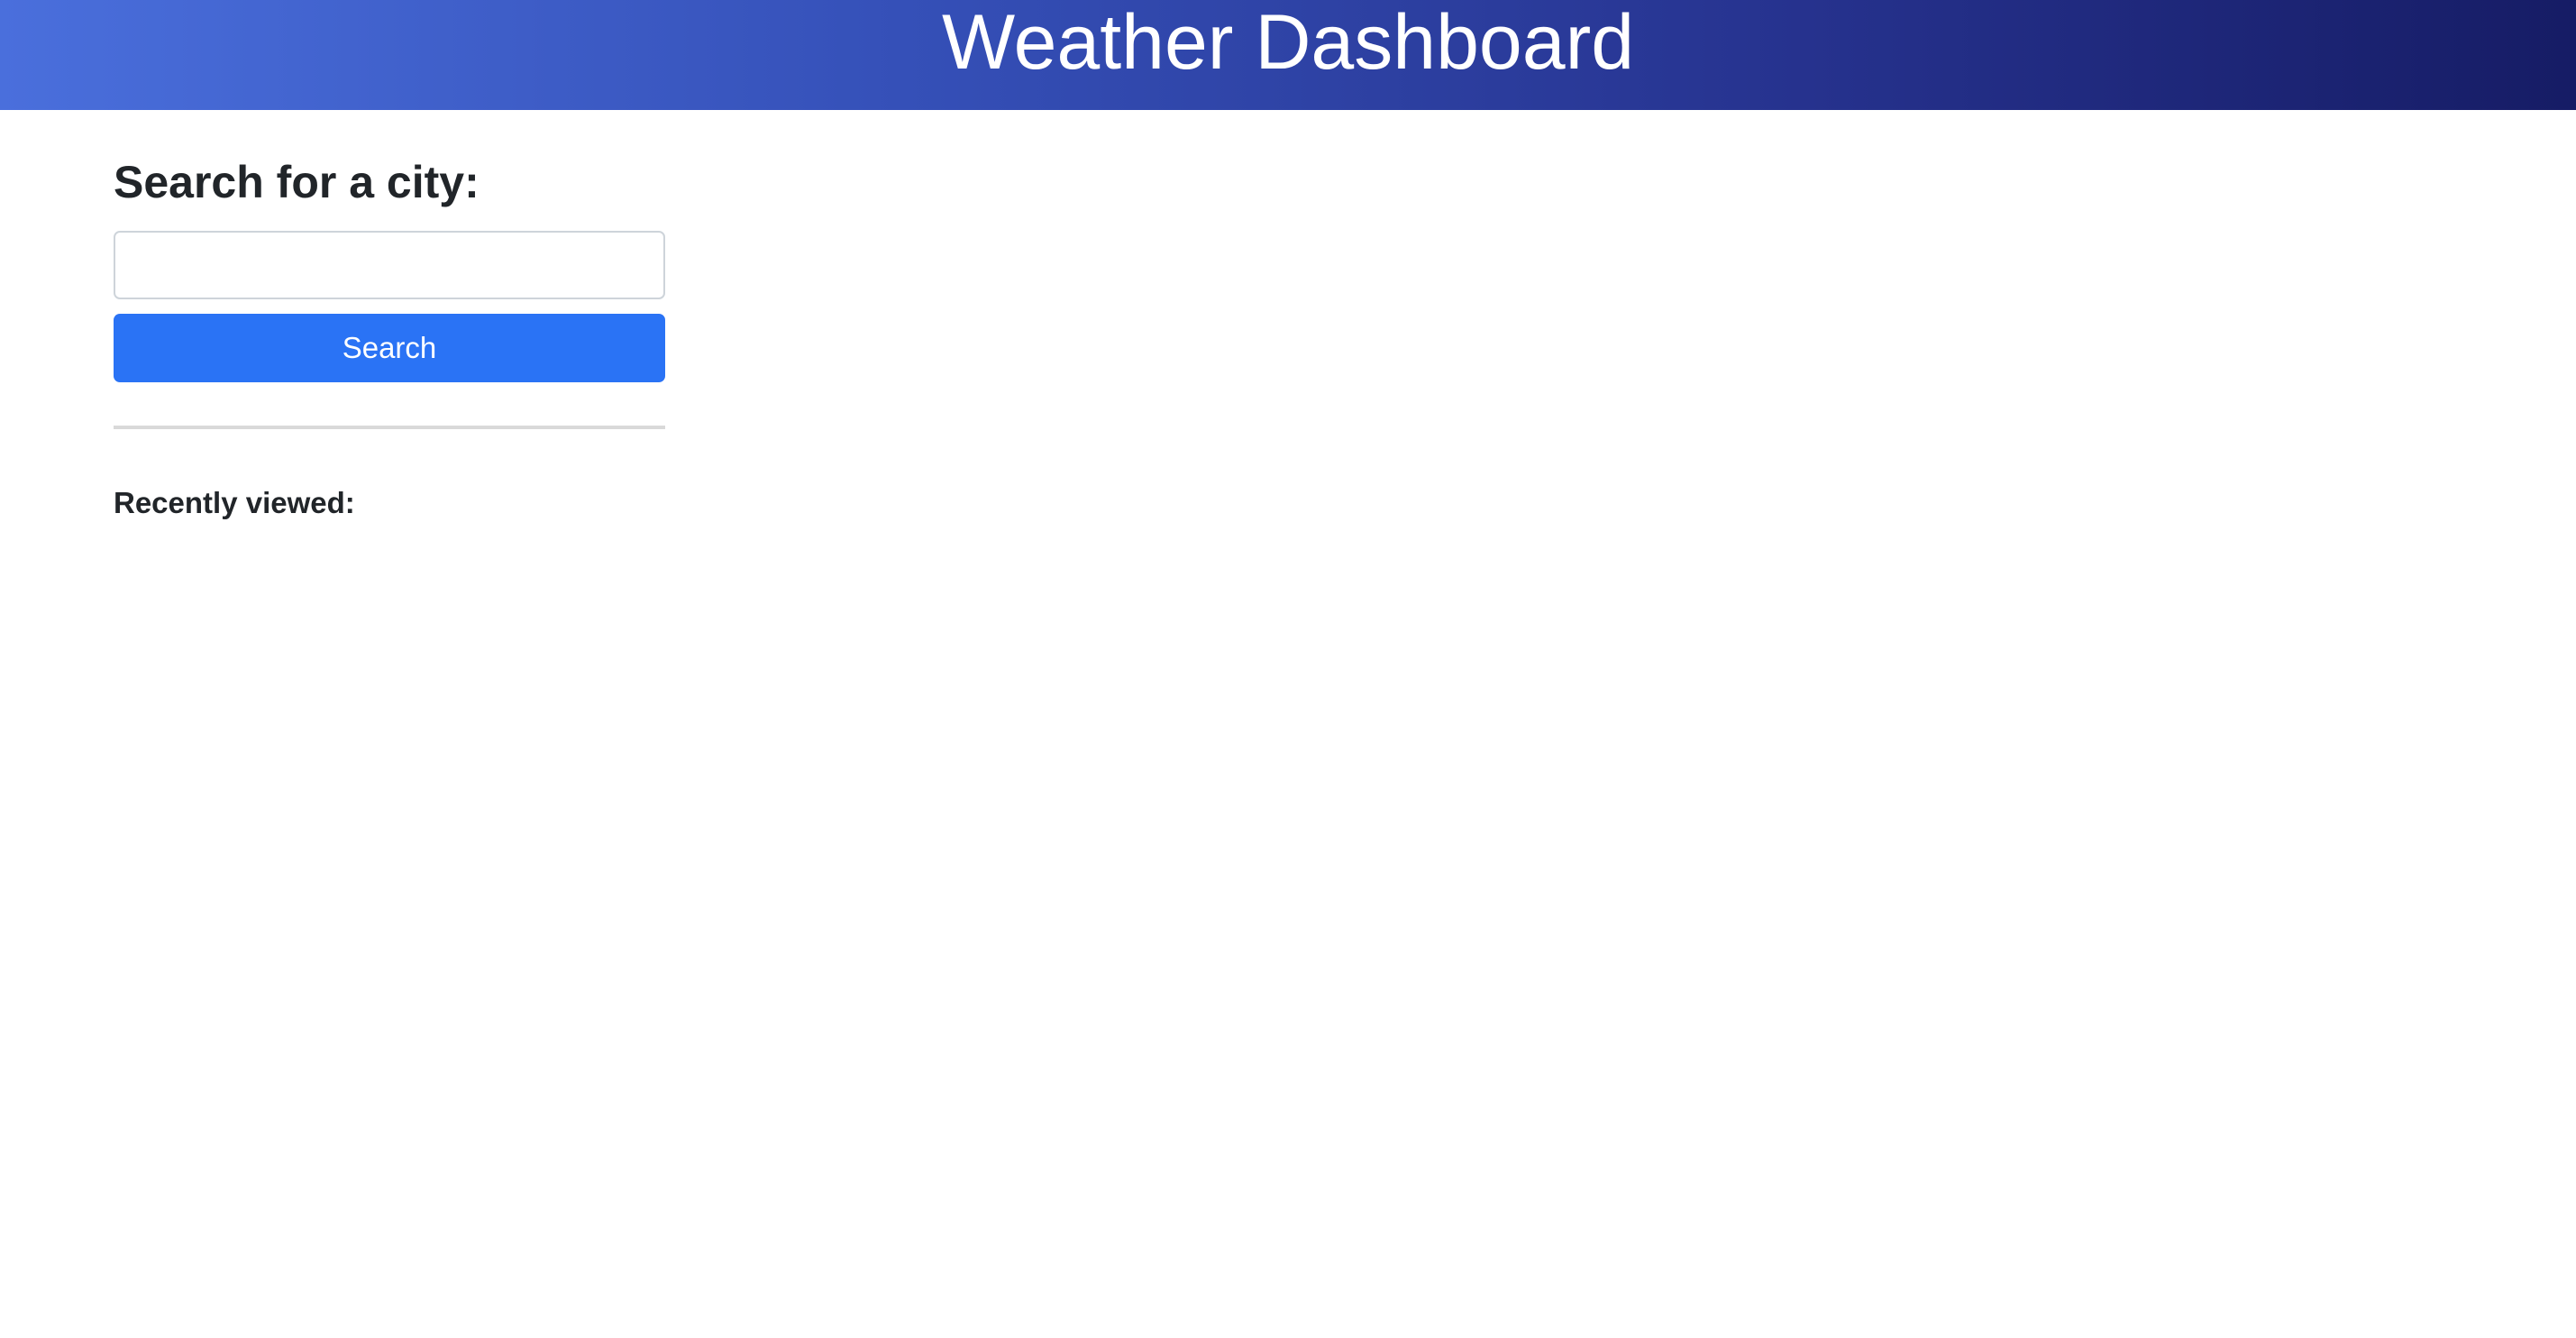  Describe the element at coordinates (389, 427) in the screenshot. I see `divider` at that location.